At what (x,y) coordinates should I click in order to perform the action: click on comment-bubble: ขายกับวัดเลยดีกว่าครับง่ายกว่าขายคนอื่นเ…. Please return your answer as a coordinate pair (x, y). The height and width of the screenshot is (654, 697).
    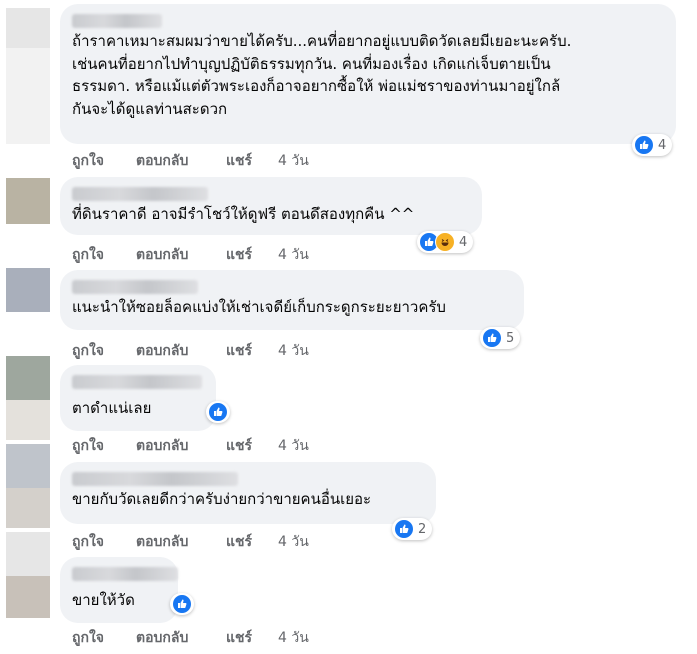
    Looking at the image, I should click on (248, 493).